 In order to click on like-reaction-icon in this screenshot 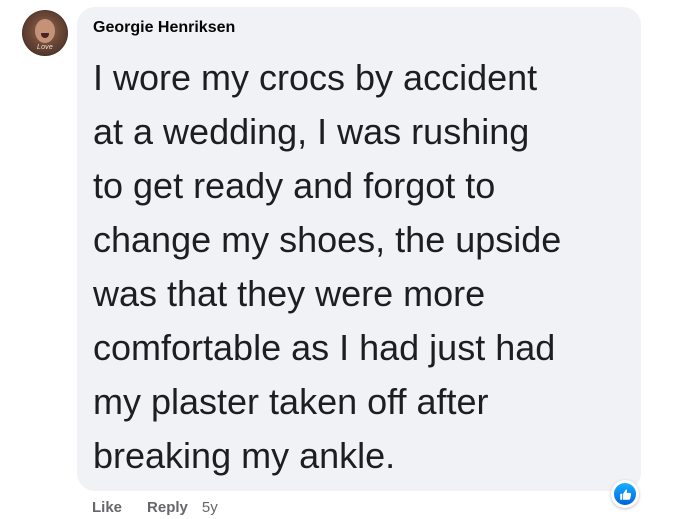, I will do `click(625, 494)`.